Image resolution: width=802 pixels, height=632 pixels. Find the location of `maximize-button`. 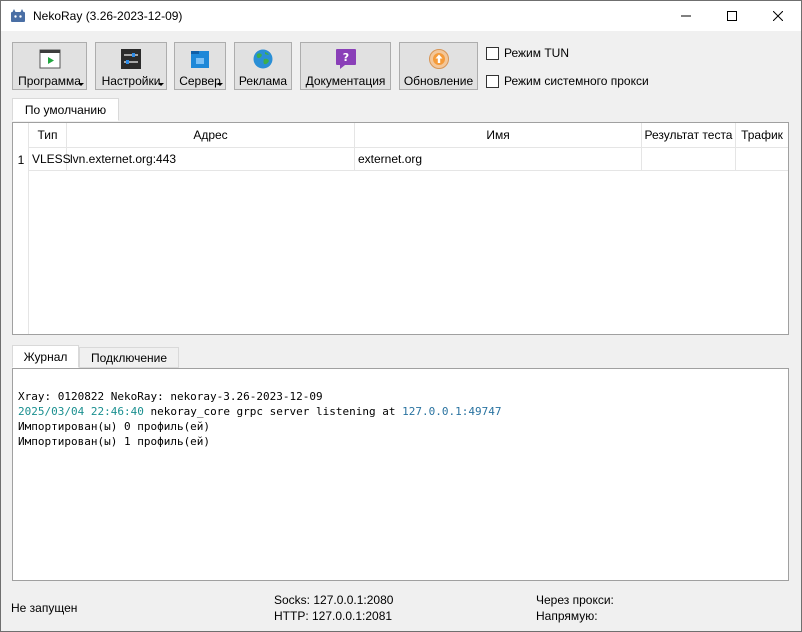

maximize-button is located at coordinates (732, 16).